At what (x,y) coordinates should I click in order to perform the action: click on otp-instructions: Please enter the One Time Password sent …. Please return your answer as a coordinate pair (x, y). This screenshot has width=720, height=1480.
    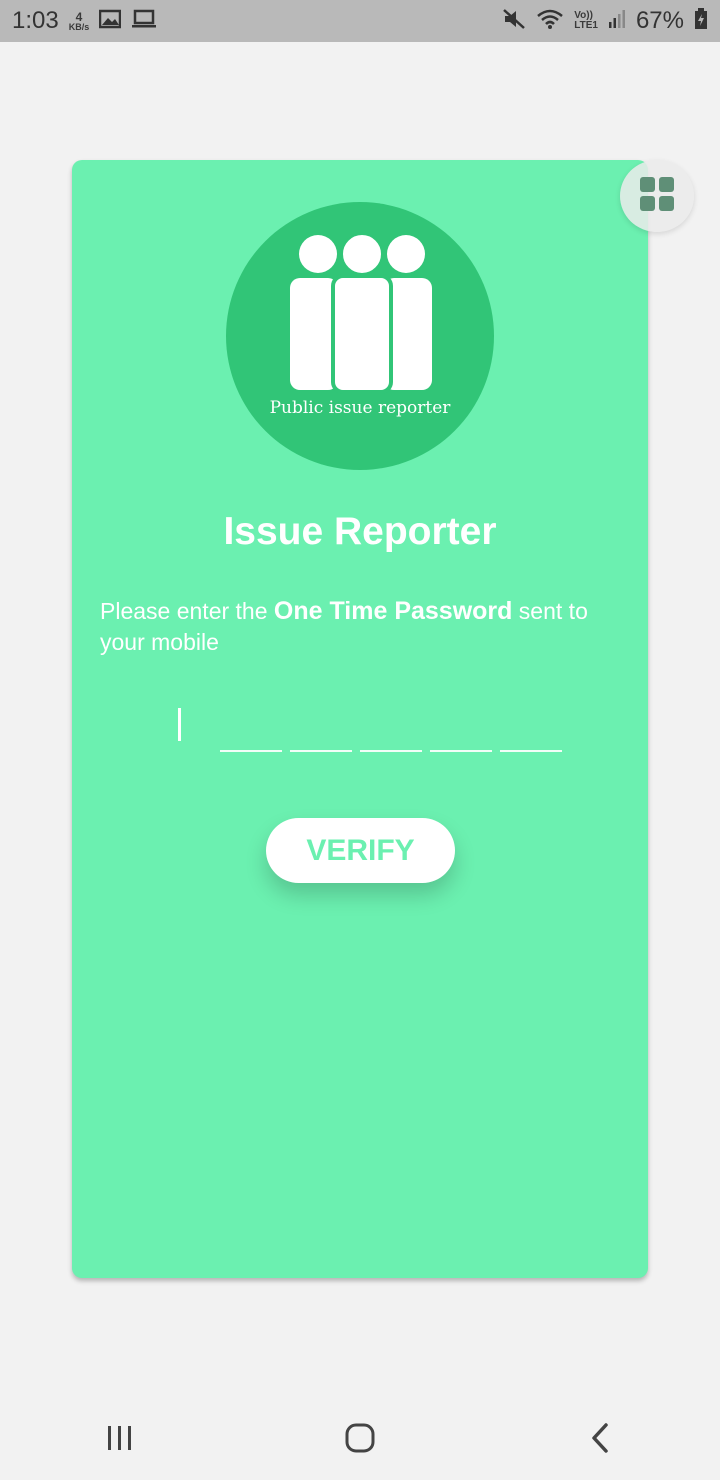
    Looking at the image, I should click on (365, 627).